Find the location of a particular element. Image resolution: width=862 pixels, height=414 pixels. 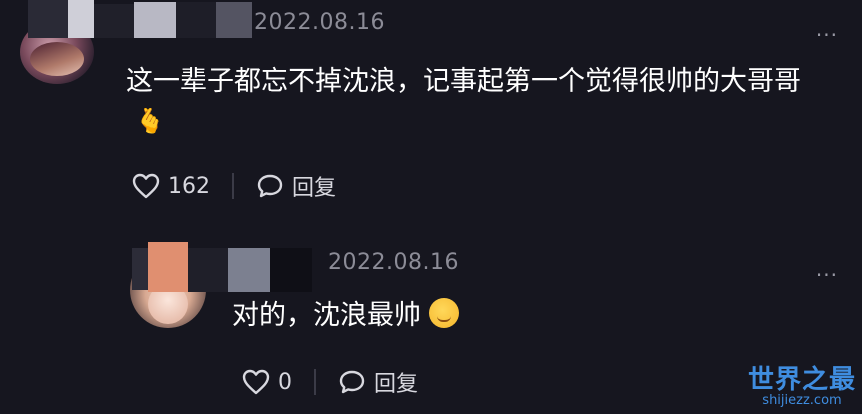

avatar-image is located at coordinates (57, 59).